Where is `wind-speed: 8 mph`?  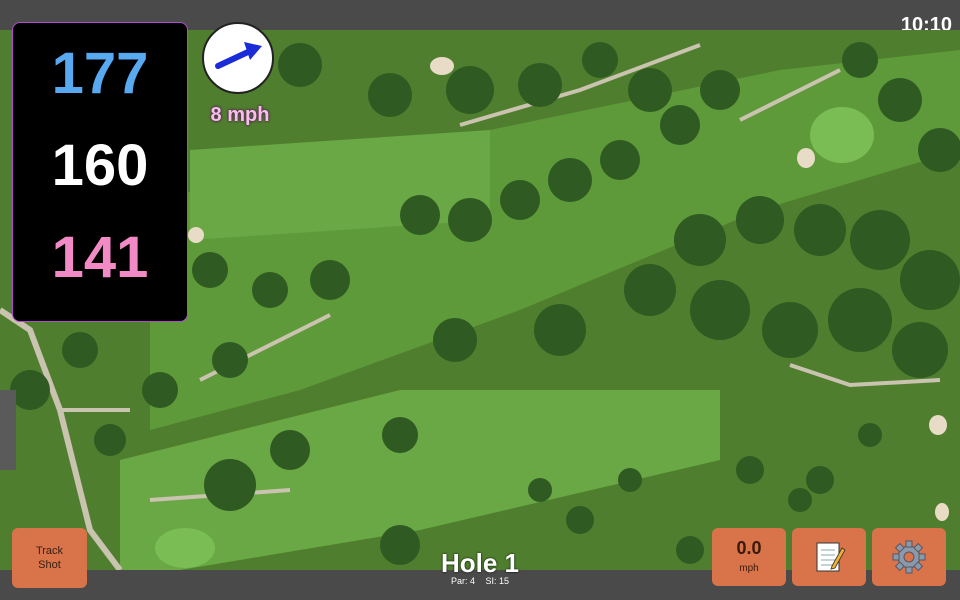 wind-speed: 8 mph is located at coordinates (240, 115).